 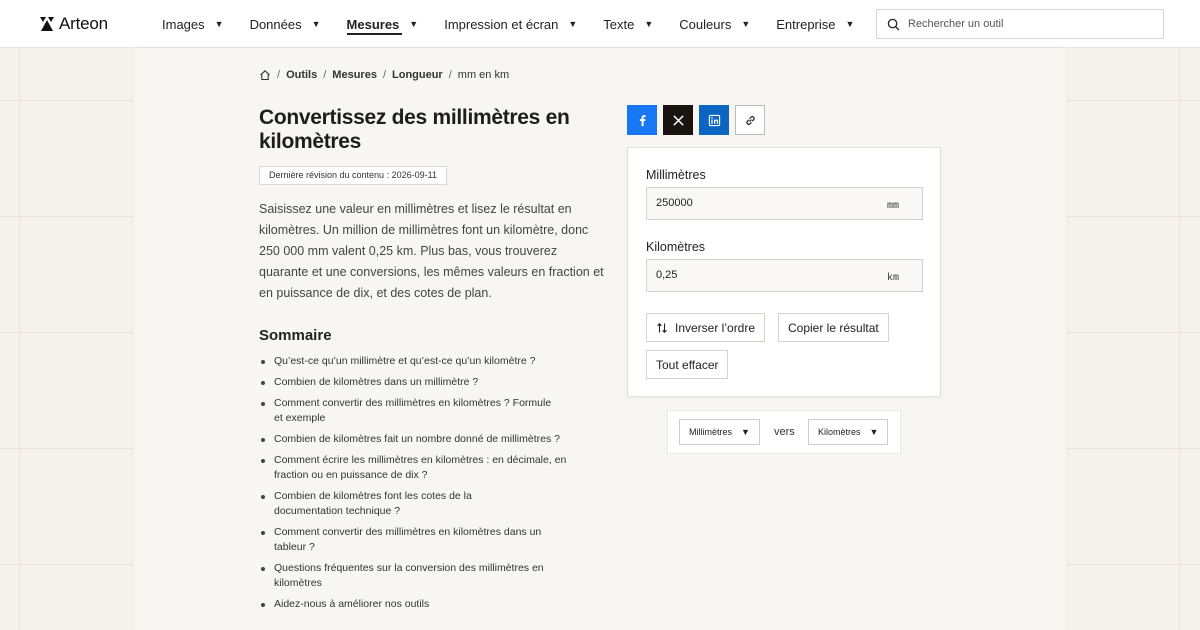 I want to click on swap-button: Inverser l’ordre, so click(x=706, y=327).